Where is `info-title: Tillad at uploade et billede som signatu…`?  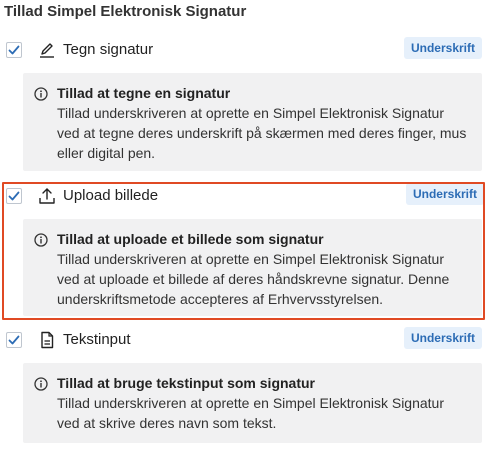
info-title: Tillad at uploade et billede som signatu… is located at coordinates (190, 239).